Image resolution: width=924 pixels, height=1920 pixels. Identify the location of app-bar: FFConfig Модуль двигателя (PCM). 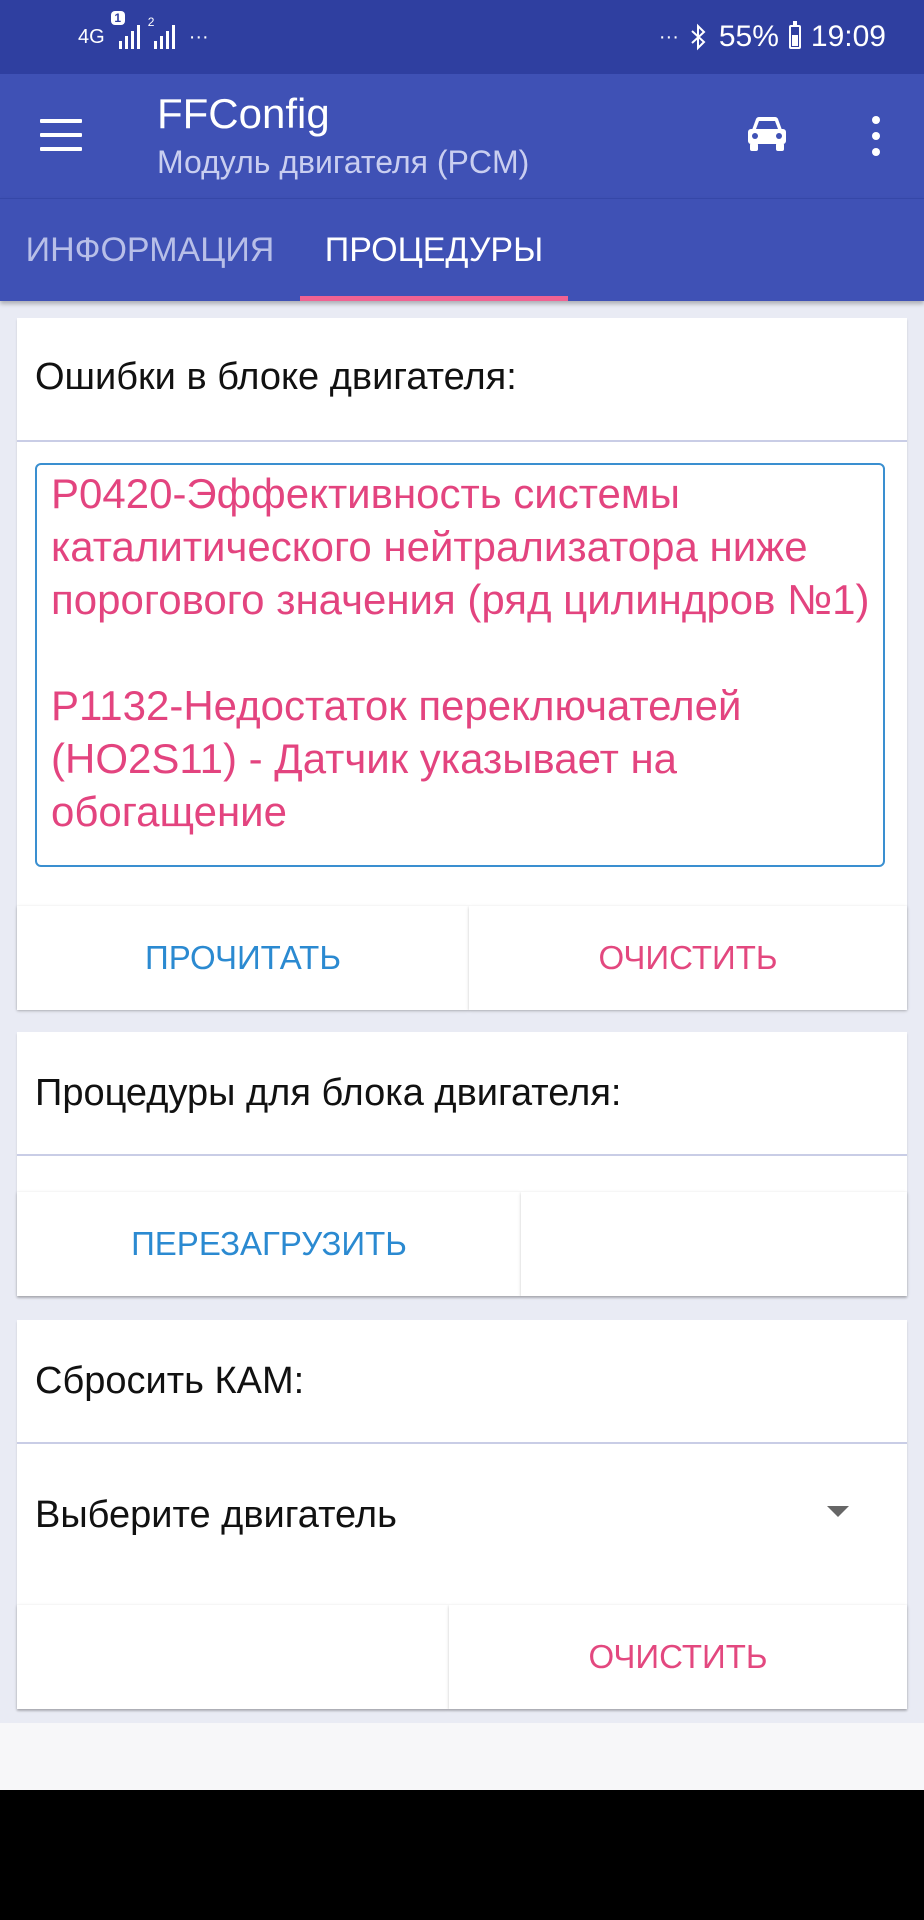
(462, 136).